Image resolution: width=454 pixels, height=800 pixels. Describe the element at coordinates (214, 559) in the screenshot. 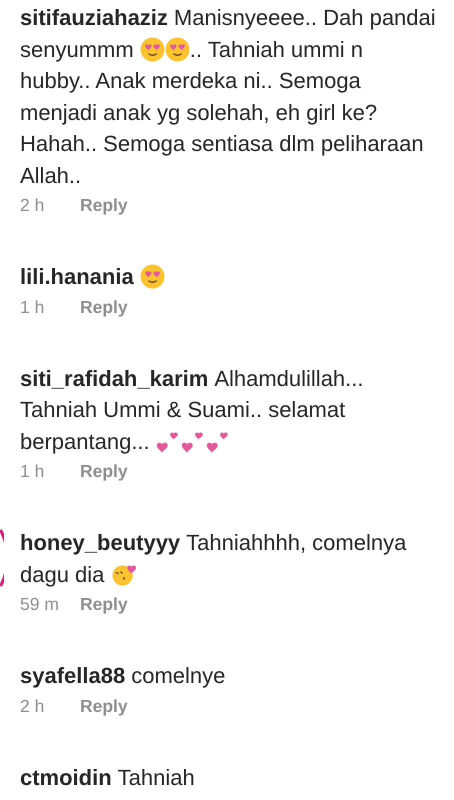

I see `comment-text: honey_beutyyy Tahniahhhh, comelnya dagu dia` at that location.